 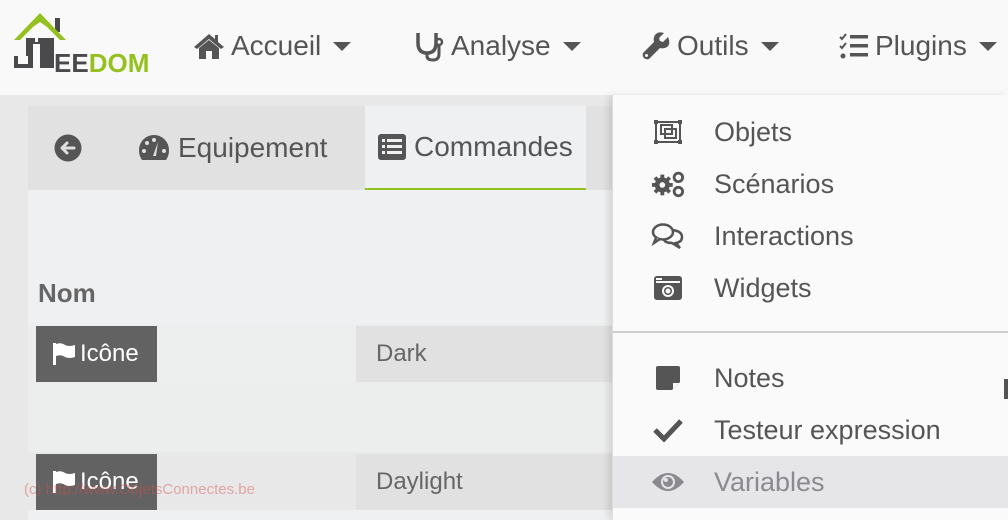 I want to click on tab-commandes: Commandes, so click(x=475, y=148).